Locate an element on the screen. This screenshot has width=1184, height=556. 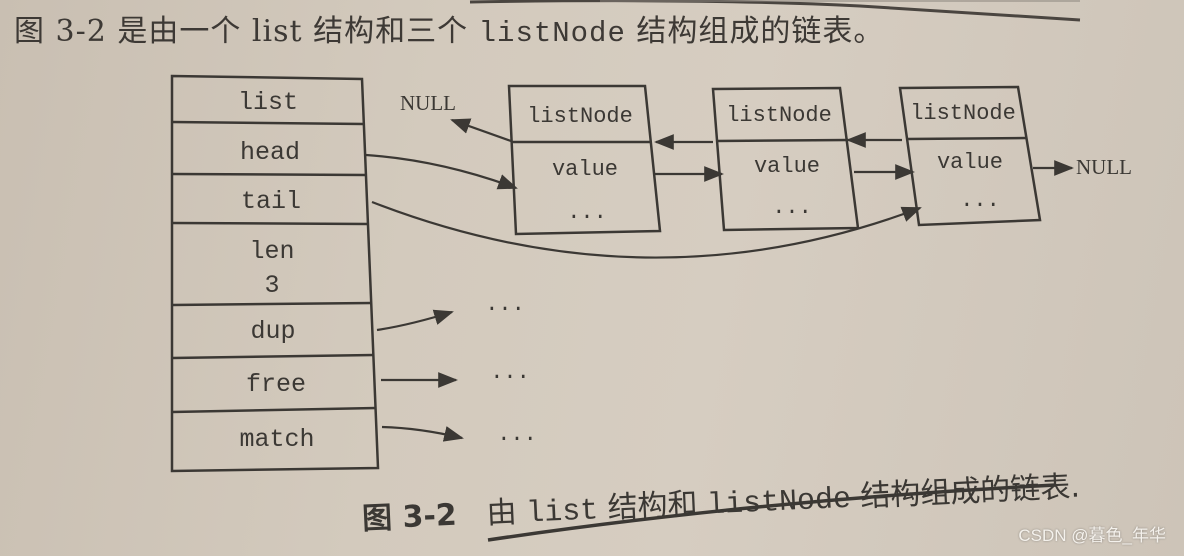
field-free: free is located at coordinates (276, 384).